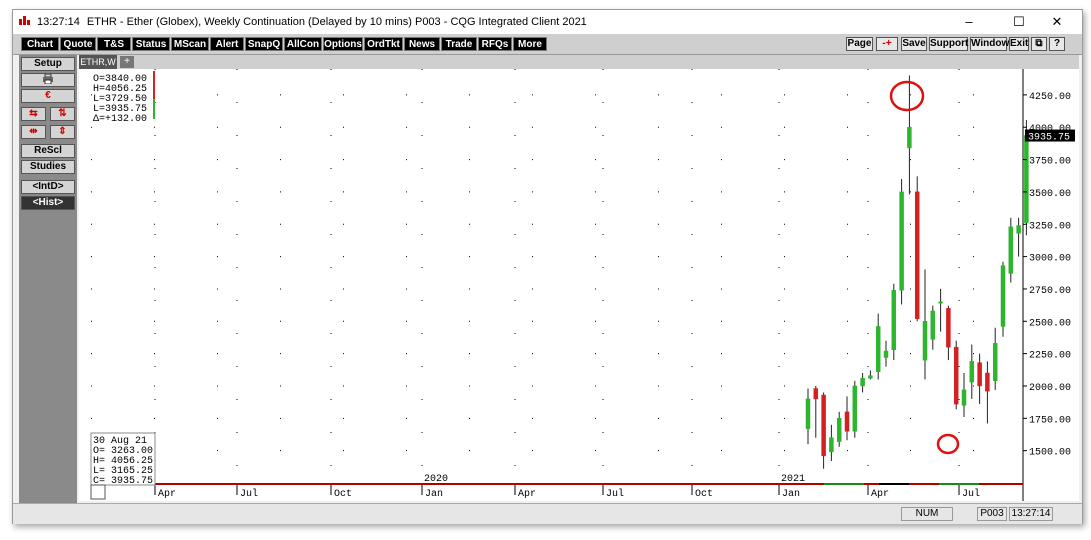 The height and width of the screenshot is (540, 1091). I want to click on x-tick-label: Apr, so click(167, 494).